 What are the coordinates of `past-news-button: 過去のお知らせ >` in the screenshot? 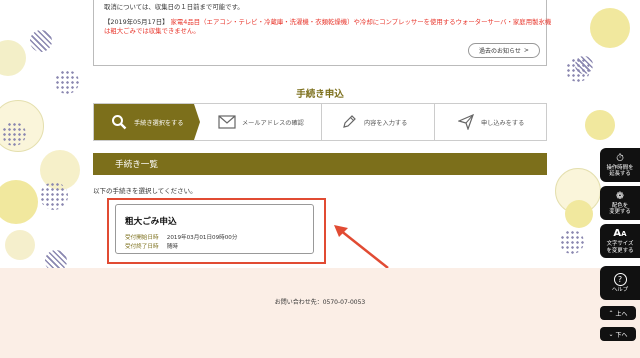 It's located at (504, 50).